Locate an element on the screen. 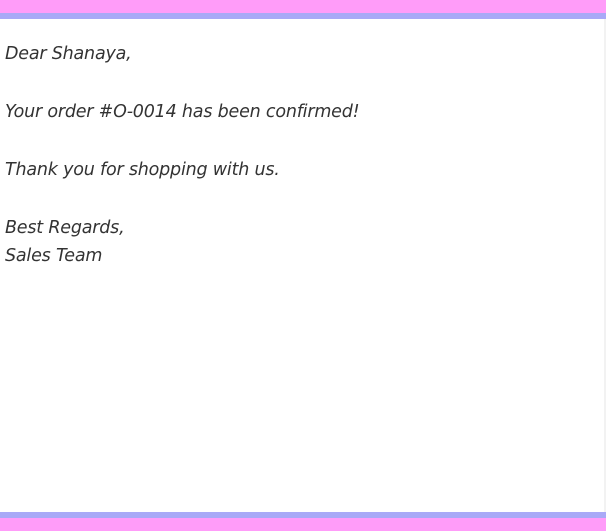  order-confirmation-text: Your order #O-0014 has been confirmed! is located at coordinates (182, 112).